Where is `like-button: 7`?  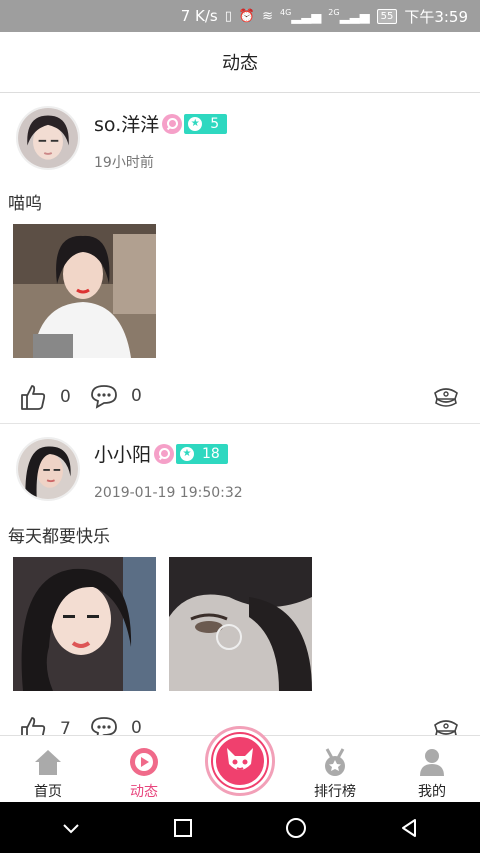
like-button: 7 is located at coordinates (45, 725).